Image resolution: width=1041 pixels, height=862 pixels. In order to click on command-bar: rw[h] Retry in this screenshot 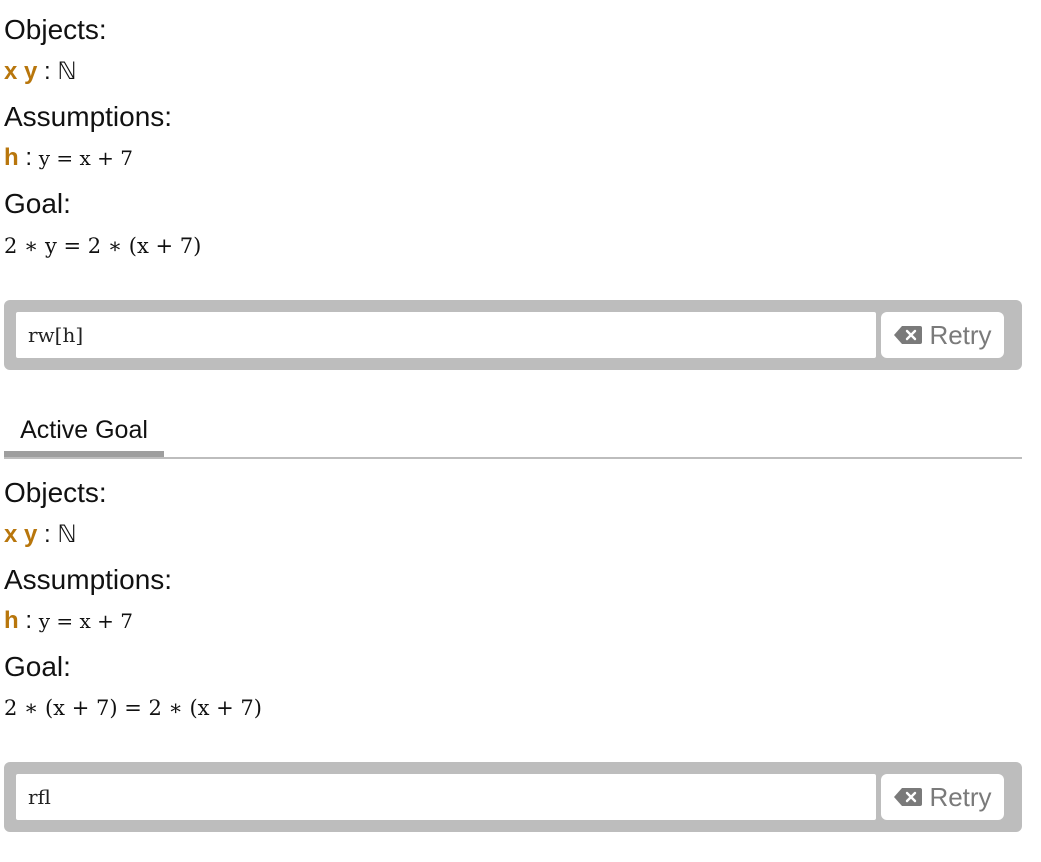, I will do `click(513, 335)`.